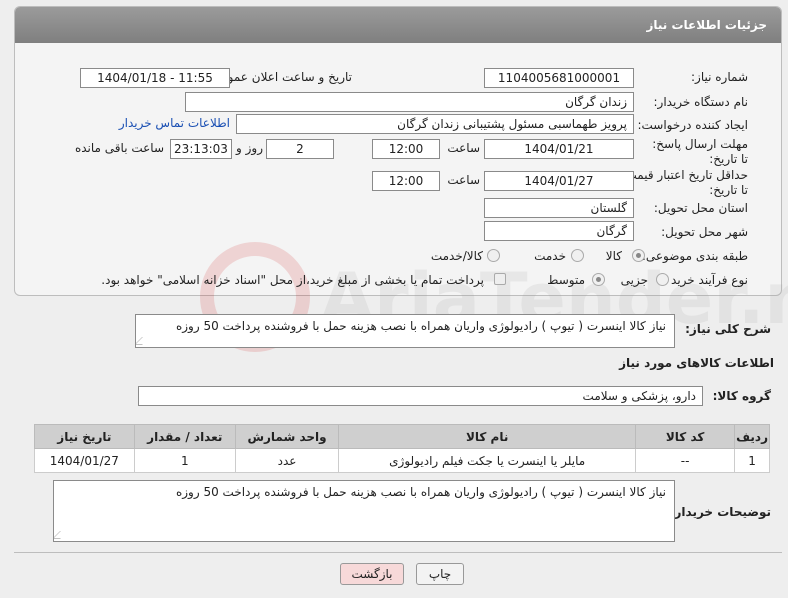  What do you see at coordinates (701, 102) in the screenshot?
I see `buyer-org-label: نام دستگاه خریدار:` at bounding box center [701, 102].